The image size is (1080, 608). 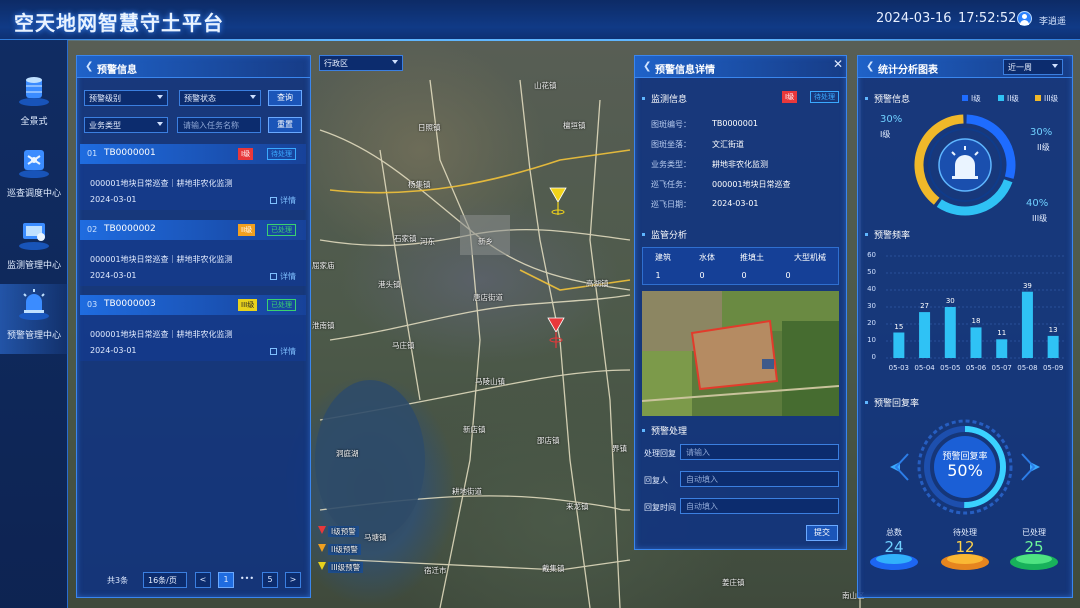 What do you see at coordinates (33, 336) in the screenshot?
I see `nav-label: 预警管理中心` at bounding box center [33, 336].